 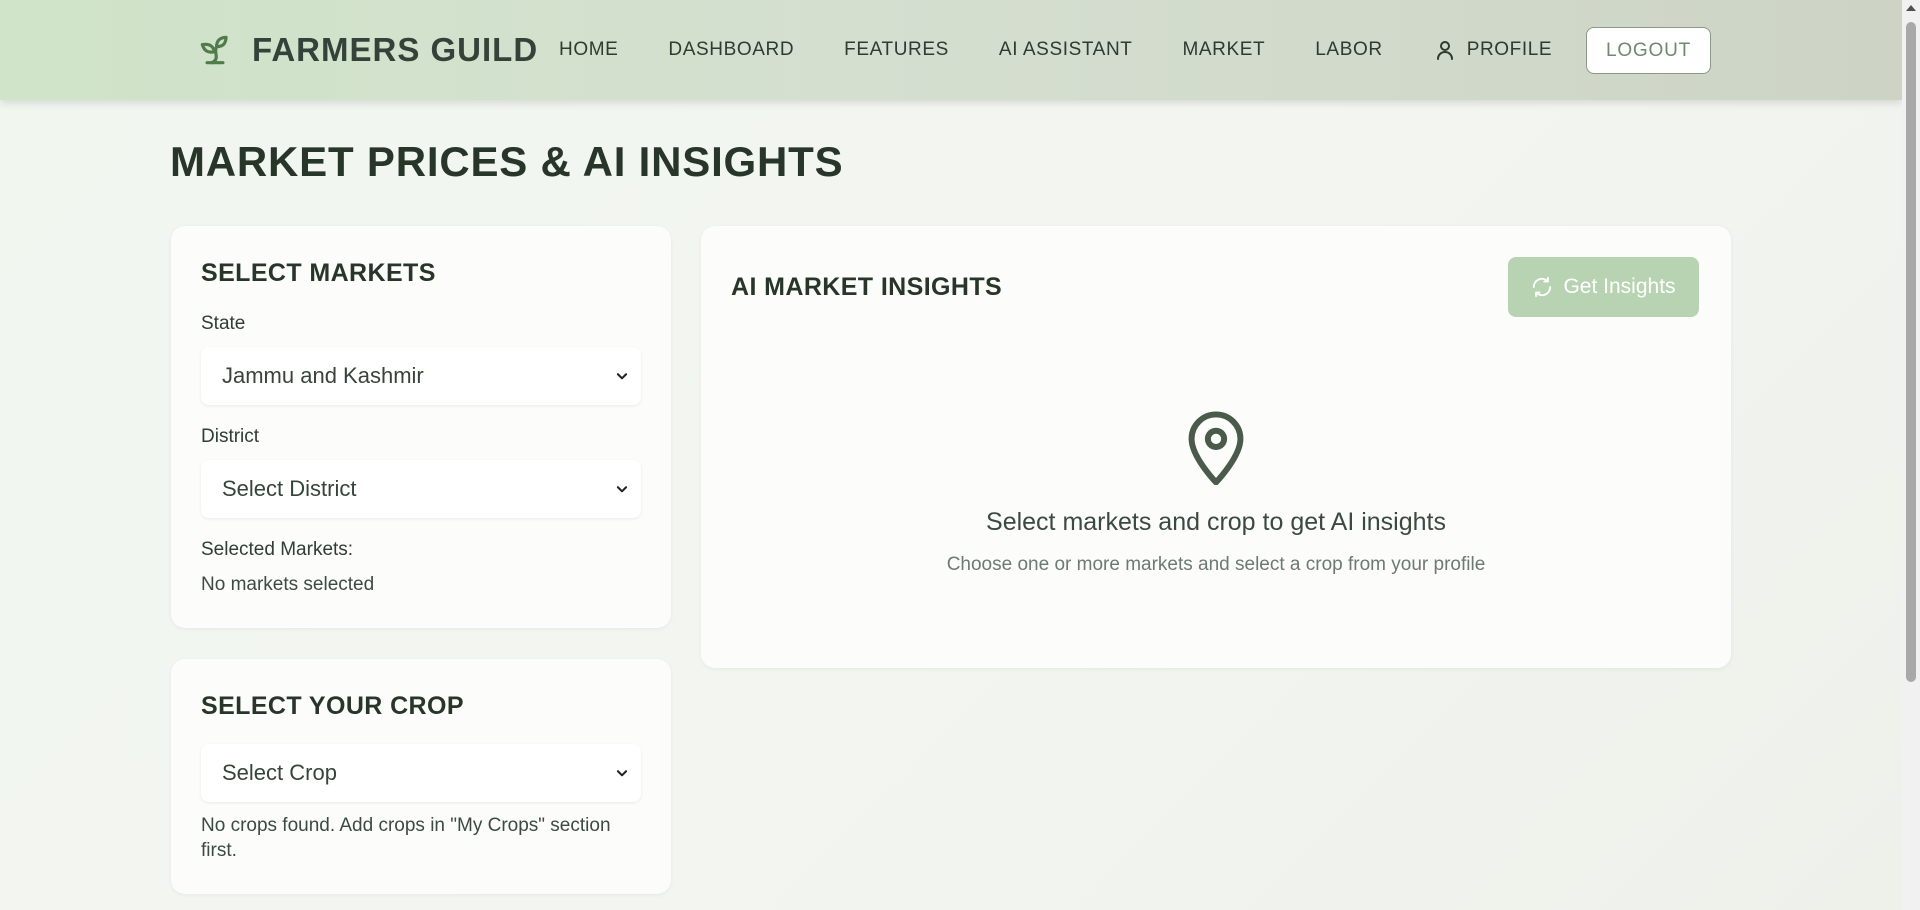 I want to click on get-insights-label: Get Insights, so click(x=1619, y=286).